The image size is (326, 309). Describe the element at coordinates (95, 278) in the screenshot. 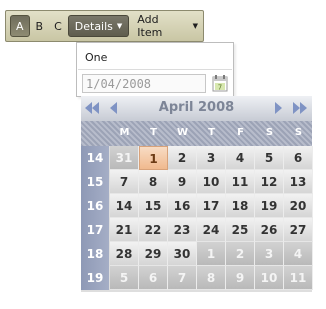

I see `week-number: 19` at that location.